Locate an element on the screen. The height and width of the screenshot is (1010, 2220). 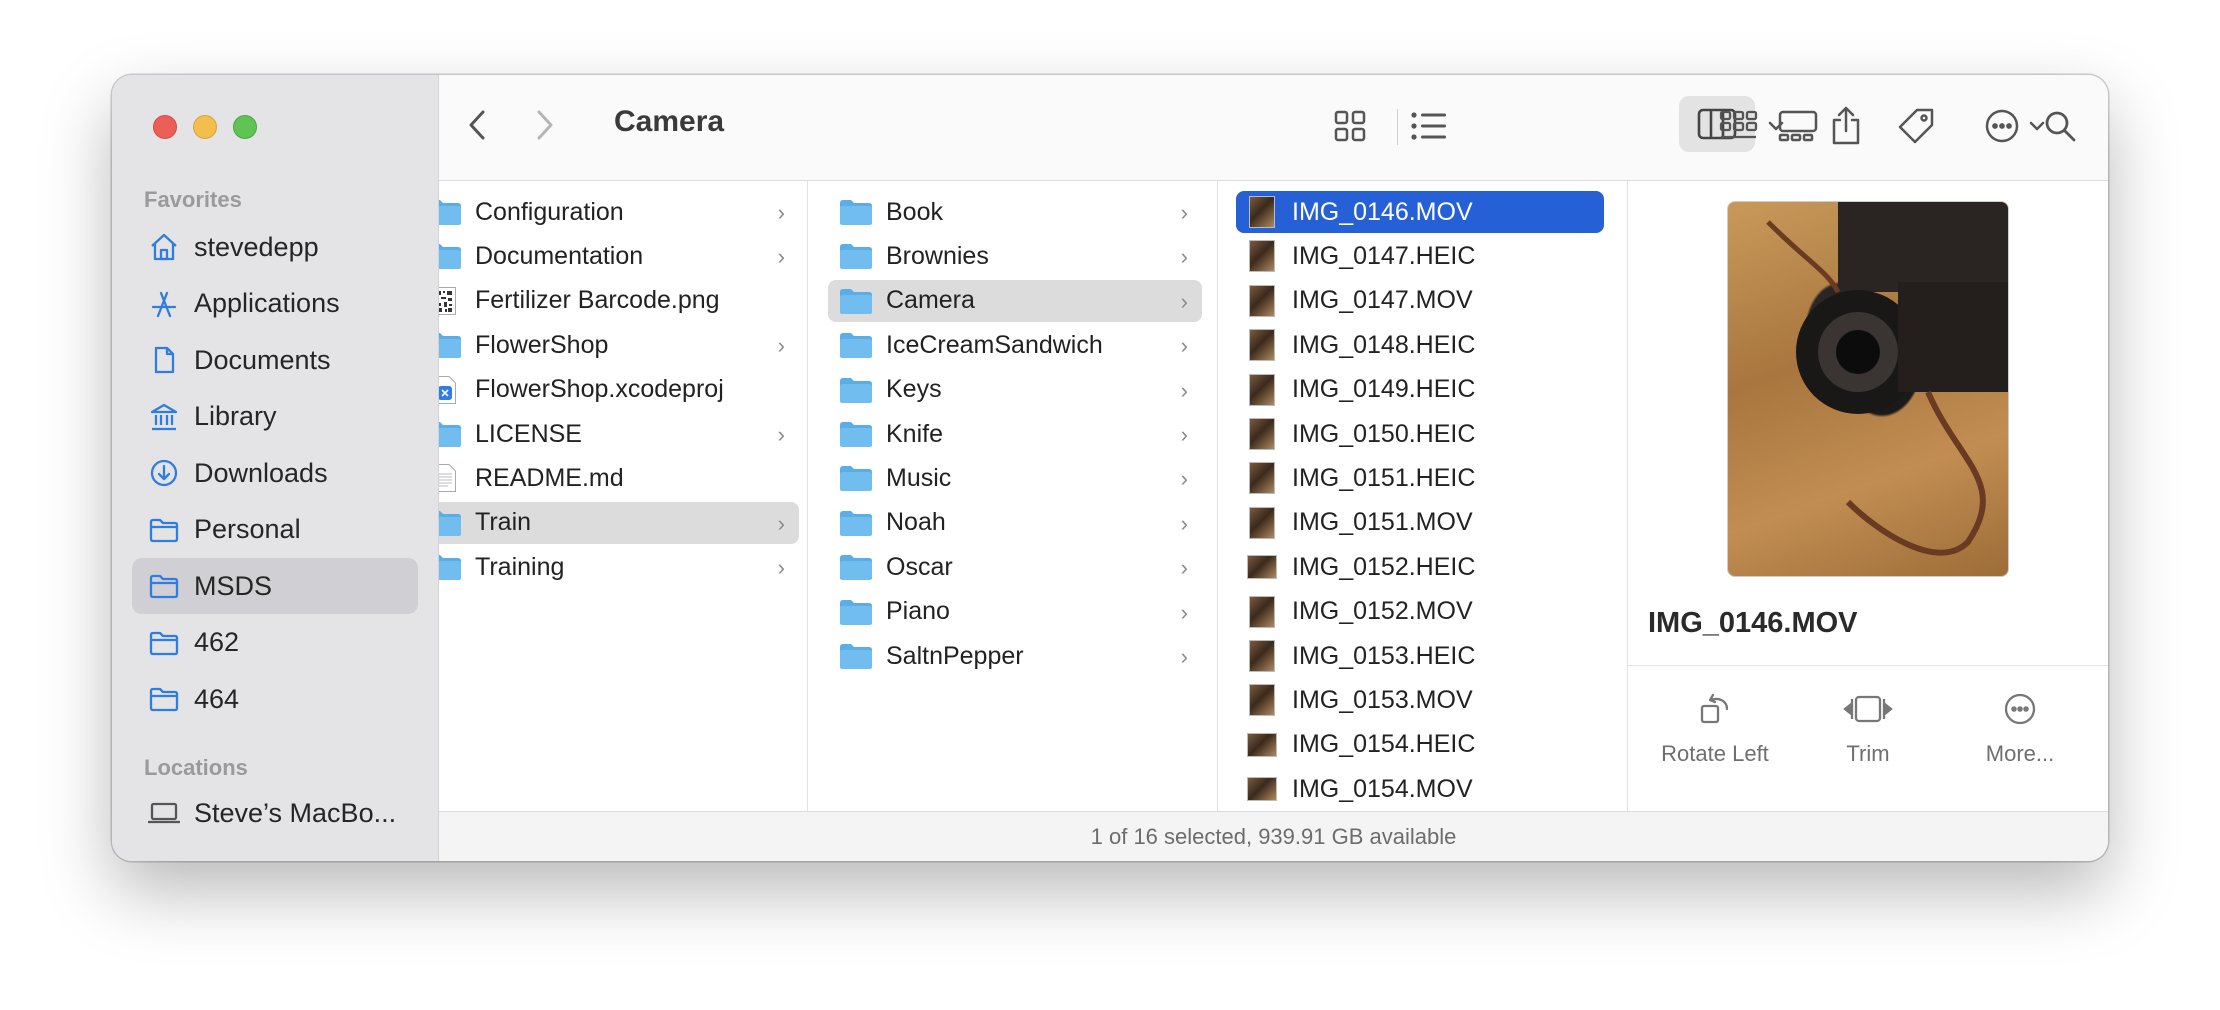
toolbar: Camera is located at coordinates (1273, 128).